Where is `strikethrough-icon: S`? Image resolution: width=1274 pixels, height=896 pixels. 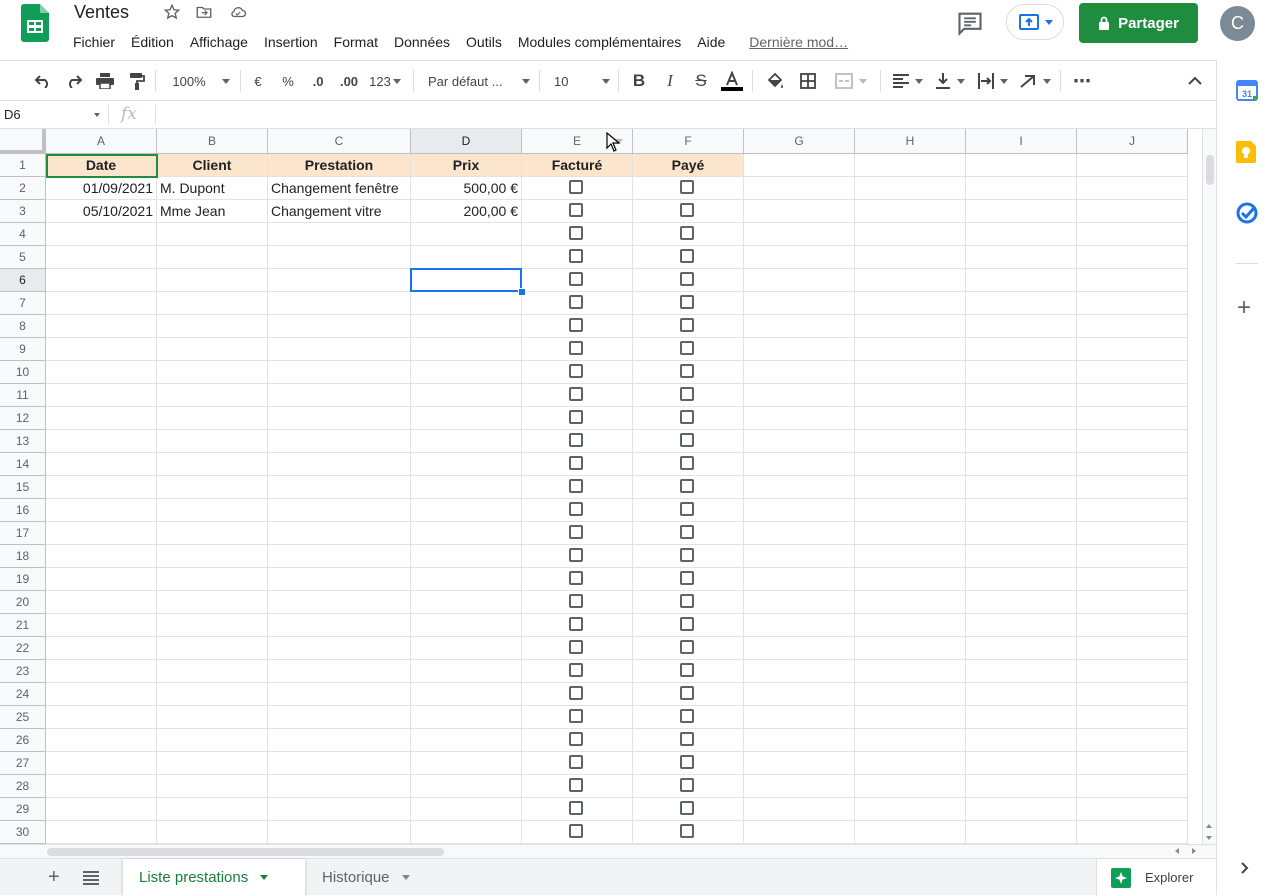 strikethrough-icon: S is located at coordinates (701, 81).